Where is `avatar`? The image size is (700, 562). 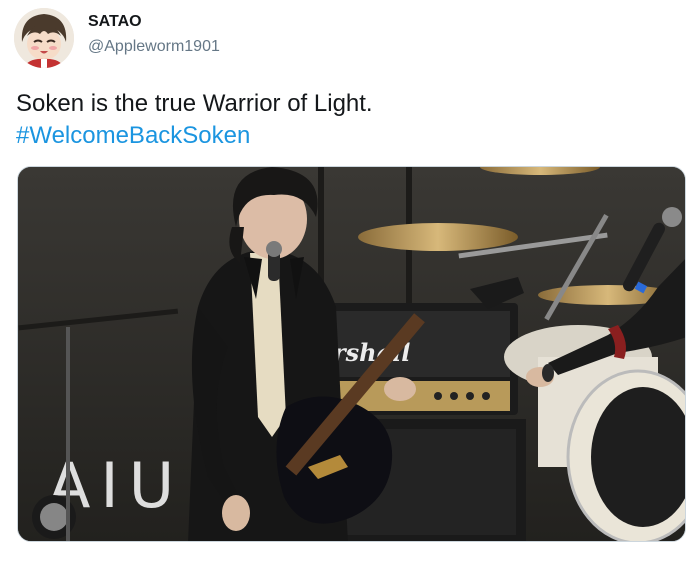
avatar is located at coordinates (44, 38).